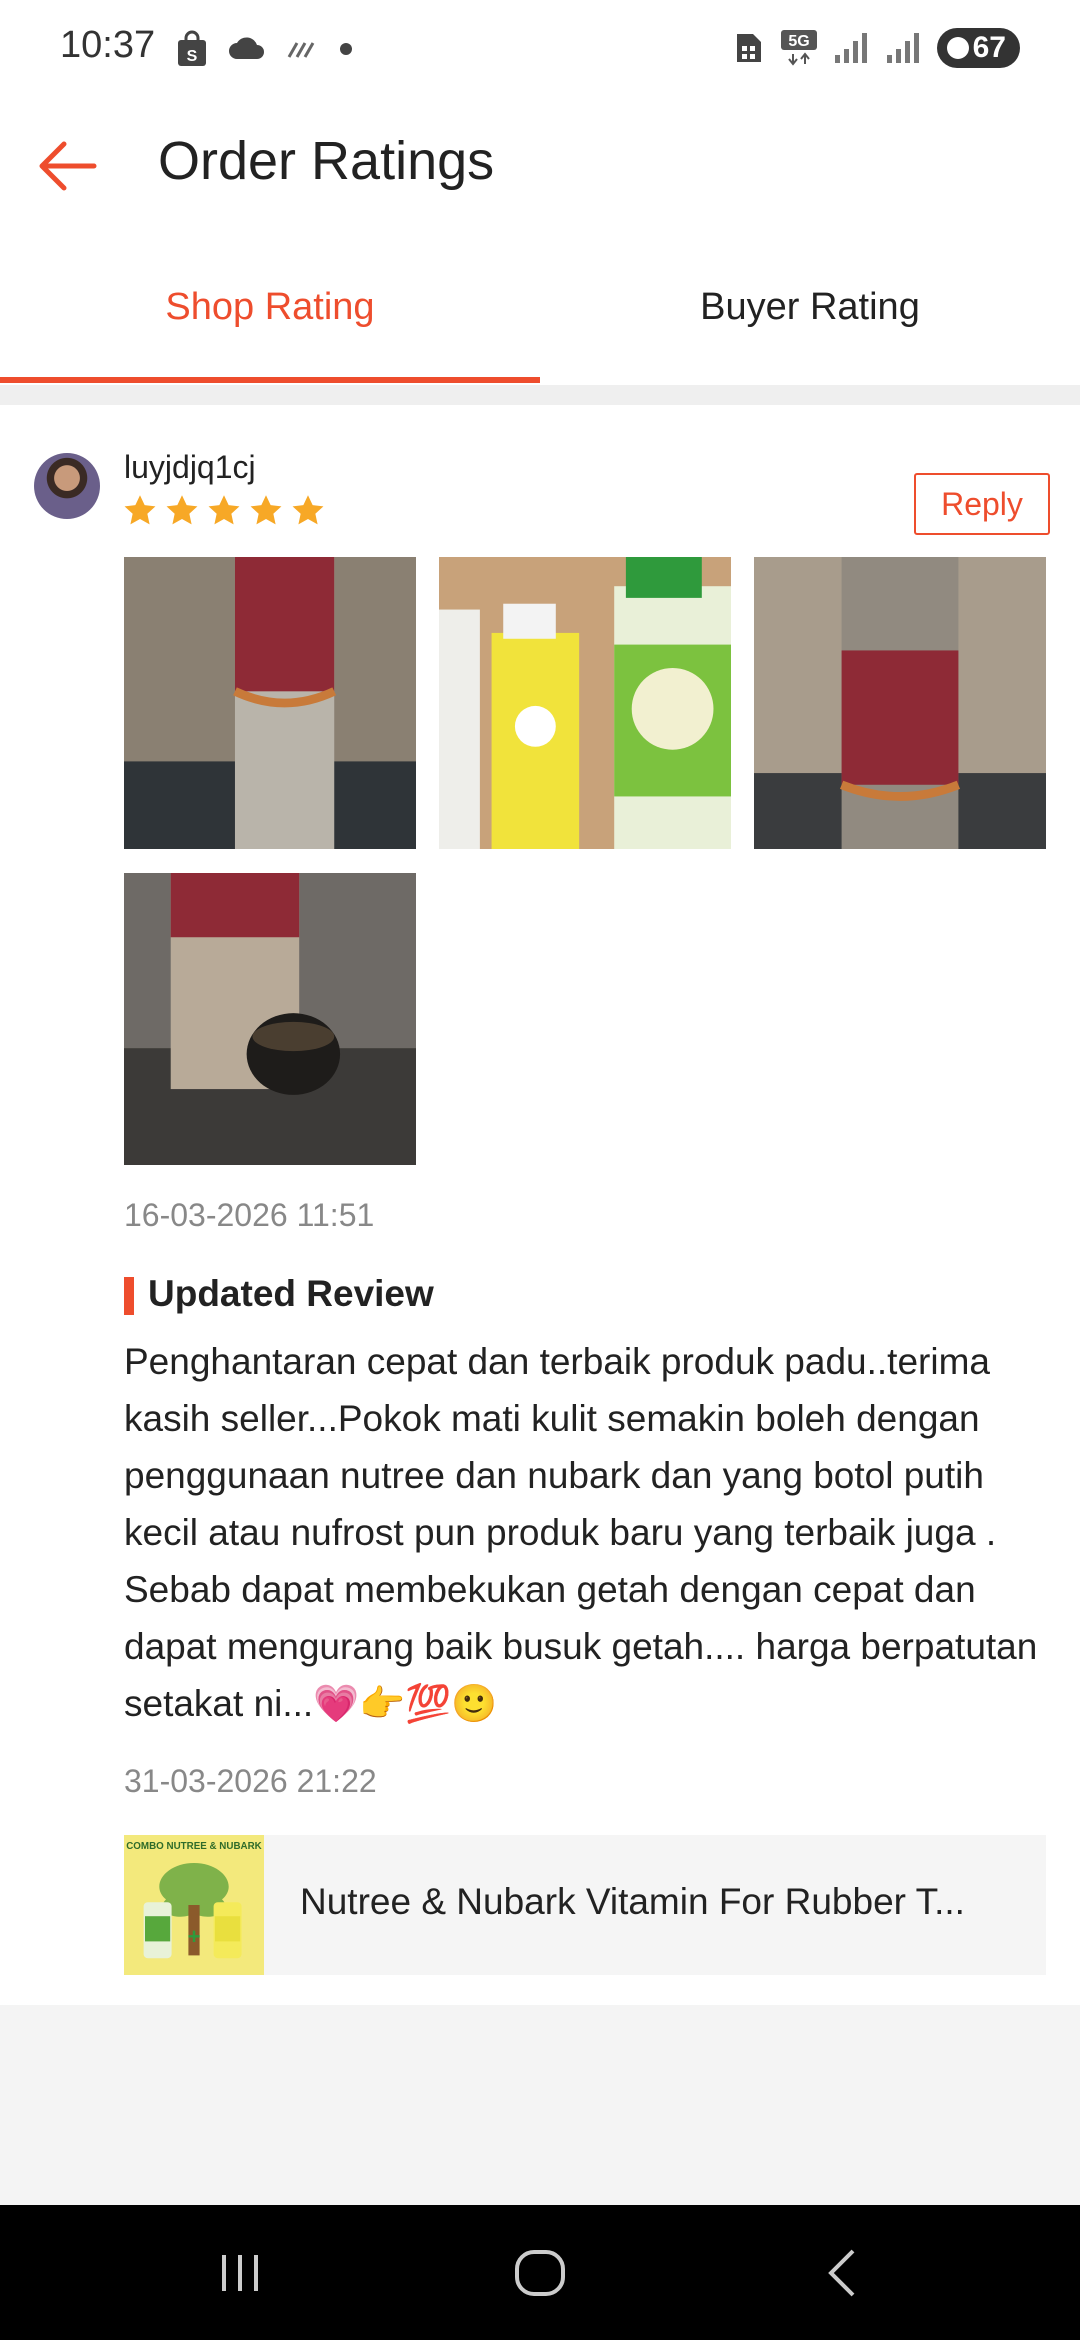  What do you see at coordinates (798, 41) in the screenshot?
I see `svg-text: 5G` at bounding box center [798, 41].